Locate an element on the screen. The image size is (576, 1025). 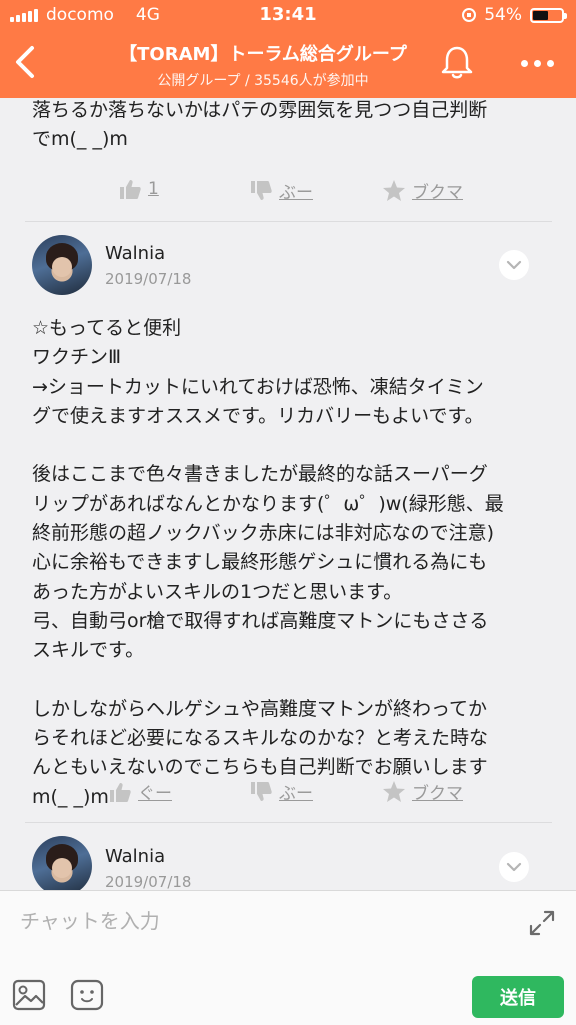
like-button: ぐー is located at coordinates (140, 791).